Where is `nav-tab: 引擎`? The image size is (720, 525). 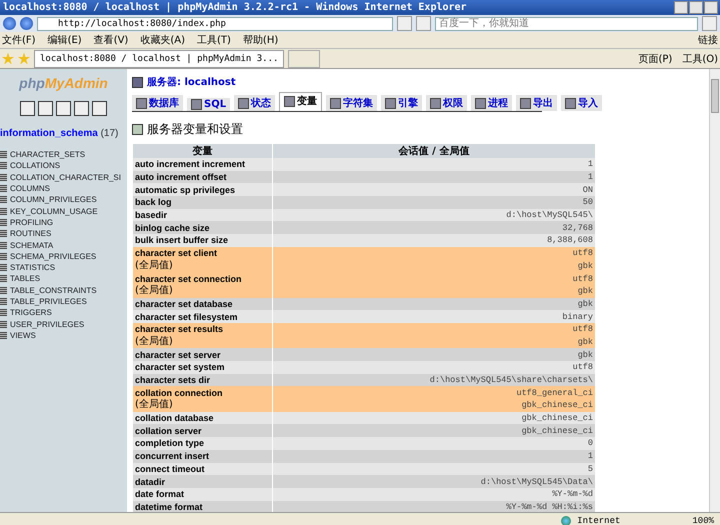
nav-tab: 引擎 is located at coordinates (401, 103).